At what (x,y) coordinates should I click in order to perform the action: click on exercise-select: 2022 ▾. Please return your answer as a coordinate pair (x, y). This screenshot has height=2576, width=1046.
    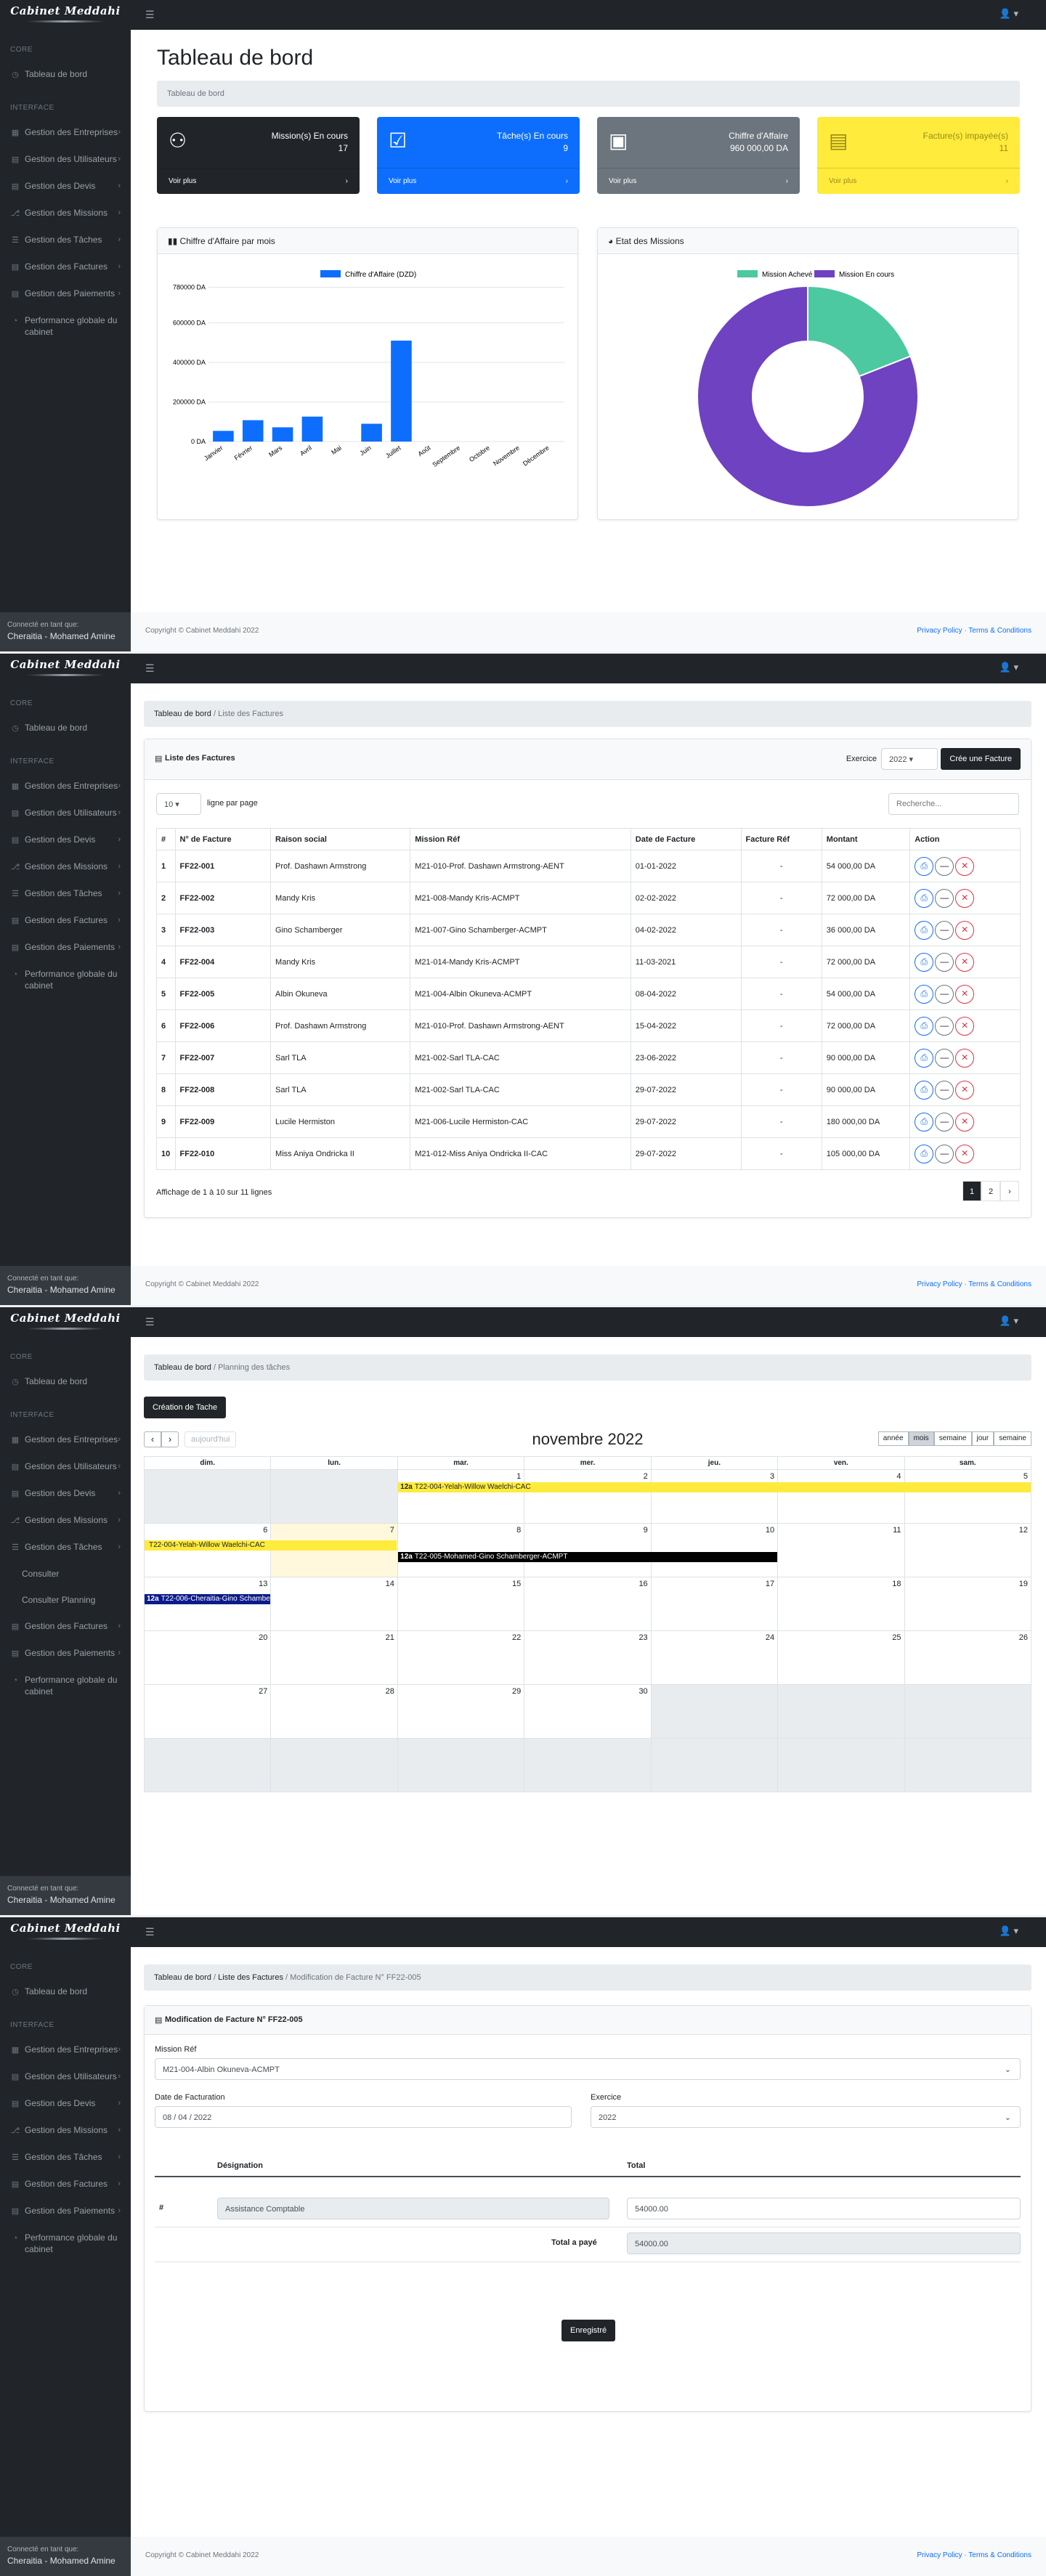
    Looking at the image, I should click on (909, 759).